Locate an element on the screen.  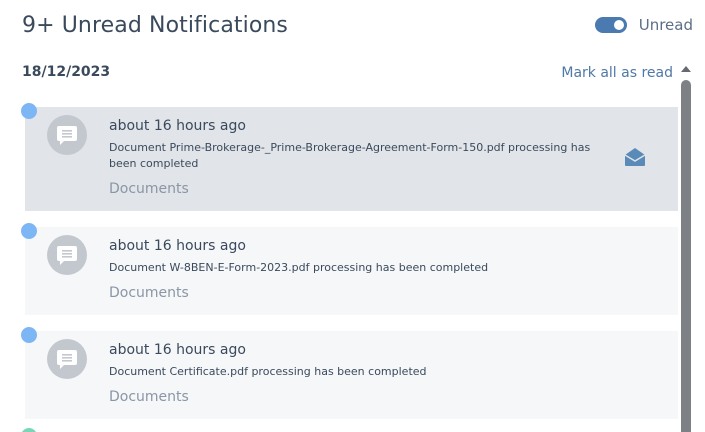
unread-filter: Unread is located at coordinates (643, 25).